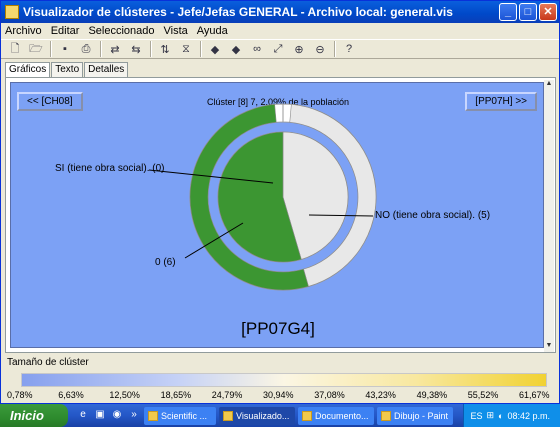  What do you see at coordinates (48, 362) in the screenshot?
I see `cluster-size-label: Tamaño de clúster` at bounding box center [48, 362].